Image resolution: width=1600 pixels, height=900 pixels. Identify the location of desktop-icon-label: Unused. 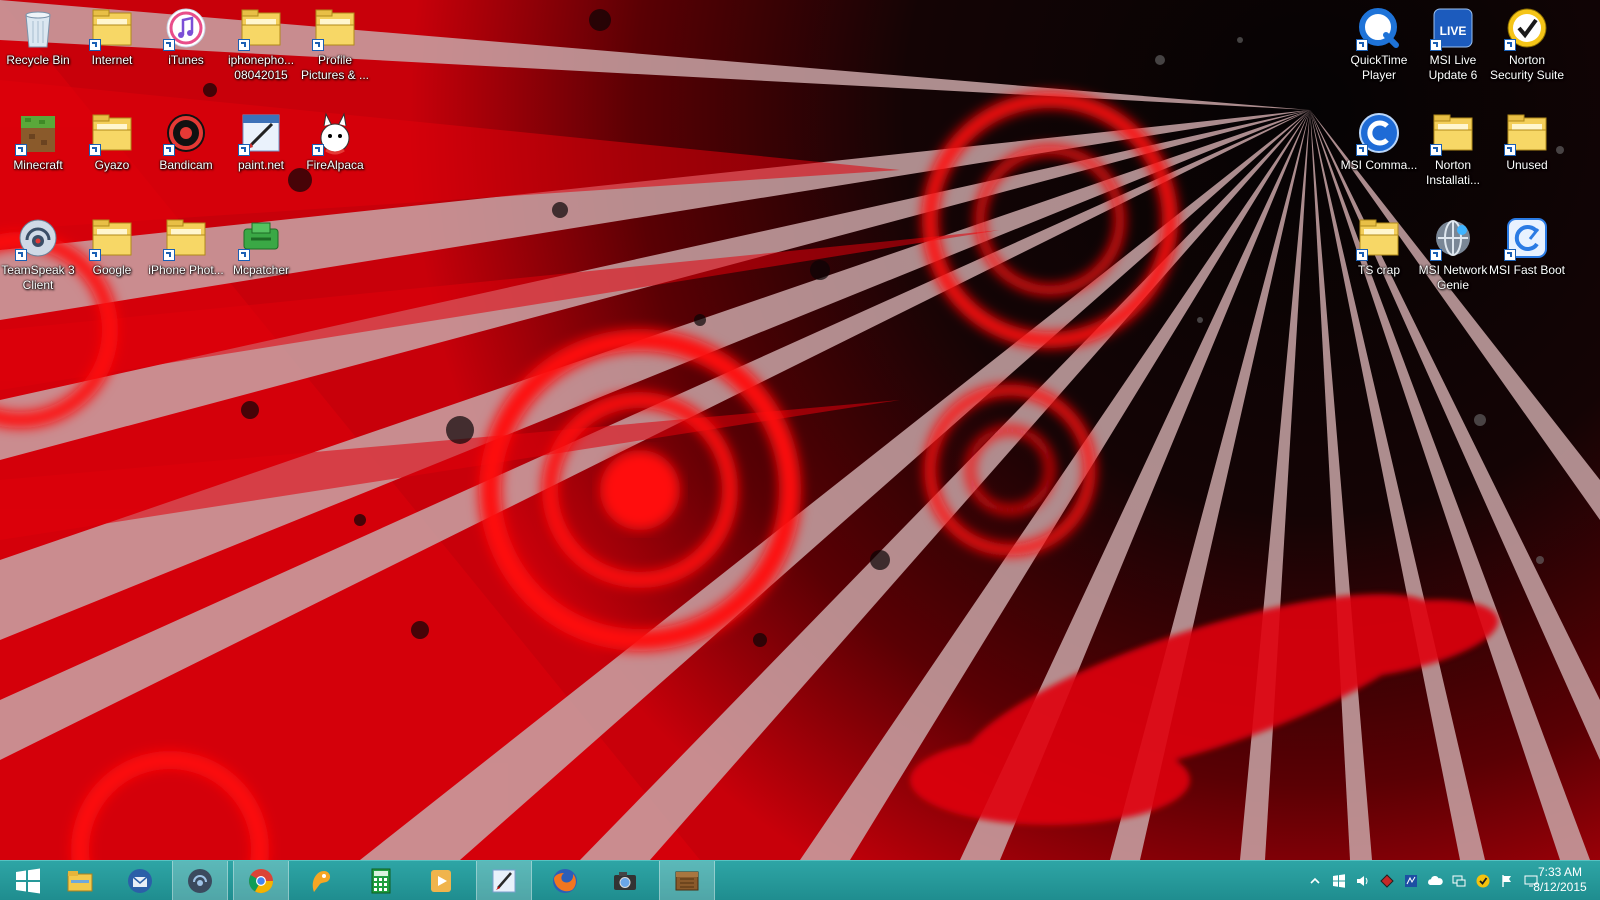
(1527, 165).